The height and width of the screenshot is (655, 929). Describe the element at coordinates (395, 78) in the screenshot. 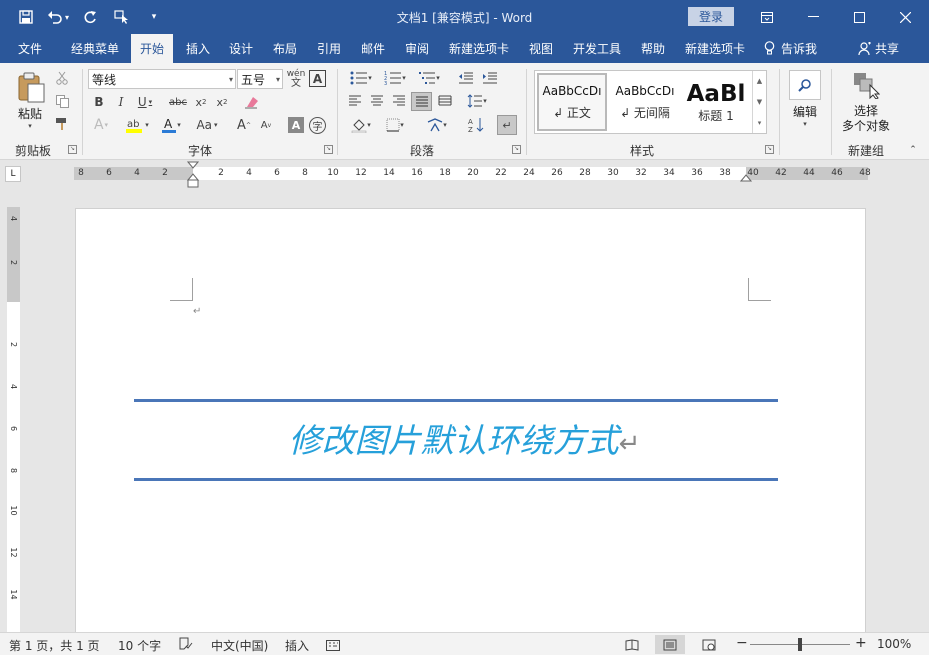

I see `numbering-icon: 1 2 3 ▾` at that location.